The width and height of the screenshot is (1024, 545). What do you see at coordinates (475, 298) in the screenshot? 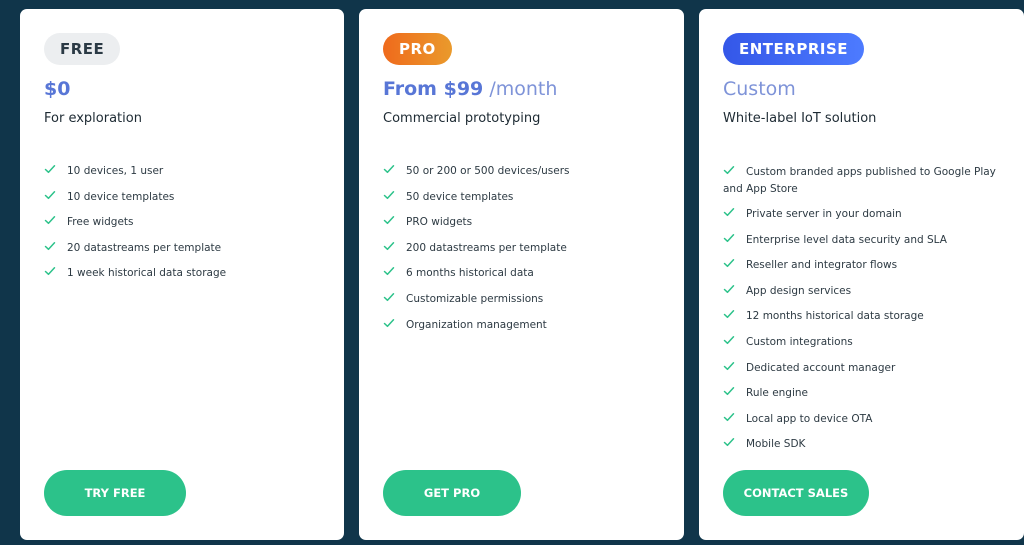
I see `feature-text: Customizable permissions` at bounding box center [475, 298].